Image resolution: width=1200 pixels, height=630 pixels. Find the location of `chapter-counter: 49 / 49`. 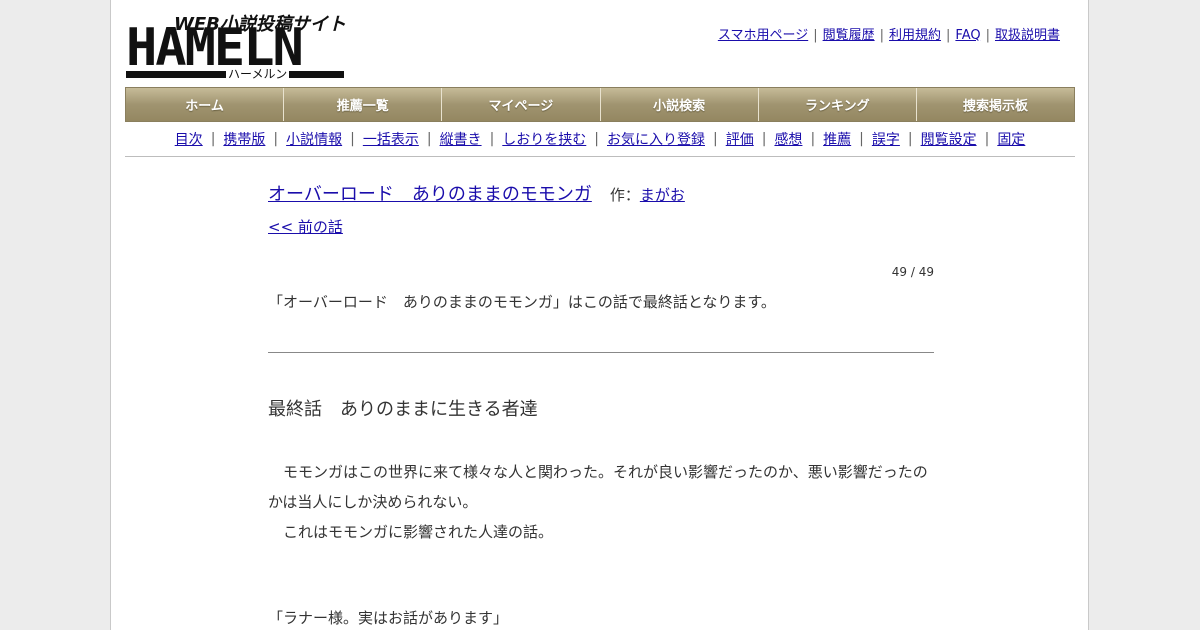

chapter-counter: 49 / 49 is located at coordinates (912, 272).